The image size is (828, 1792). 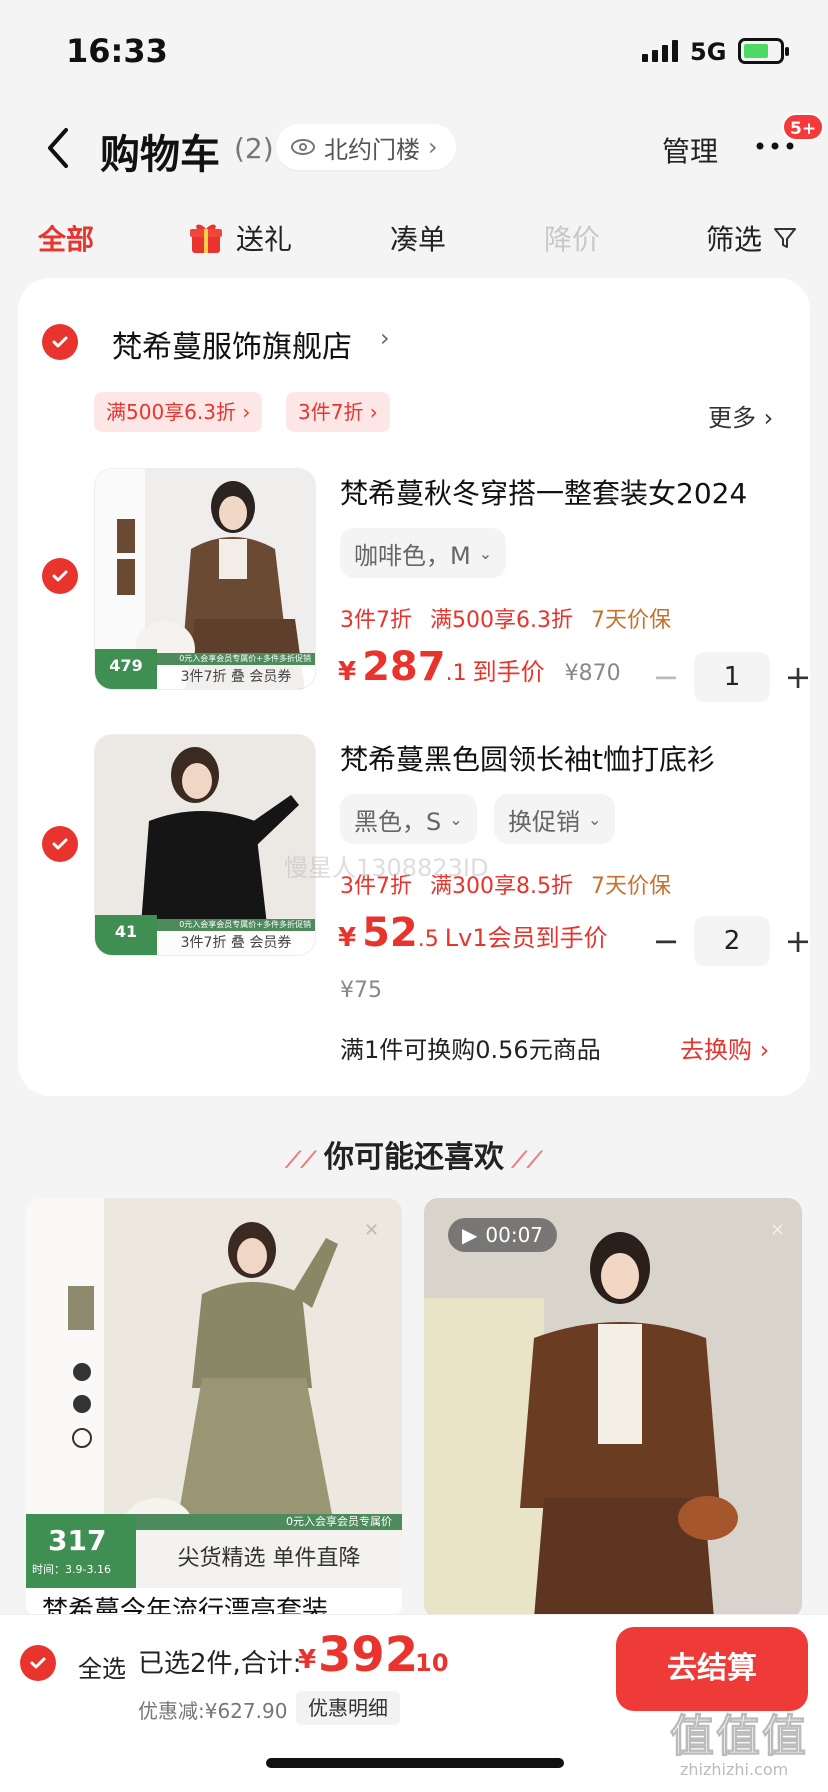 I want to click on product-image: 0元入会享会员专属价+多件多折促销 479 3件7折 叠 会员券, so click(x=205, y=579).